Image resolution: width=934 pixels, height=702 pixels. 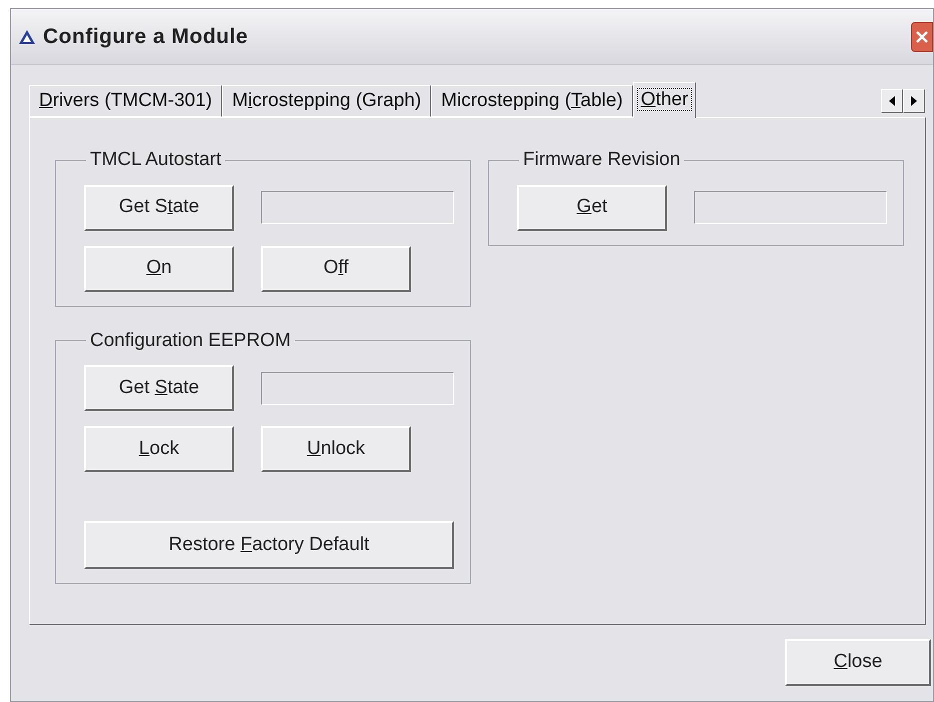 What do you see at coordinates (922, 37) in the screenshot?
I see `close-icon` at bounding box center [922, 37].